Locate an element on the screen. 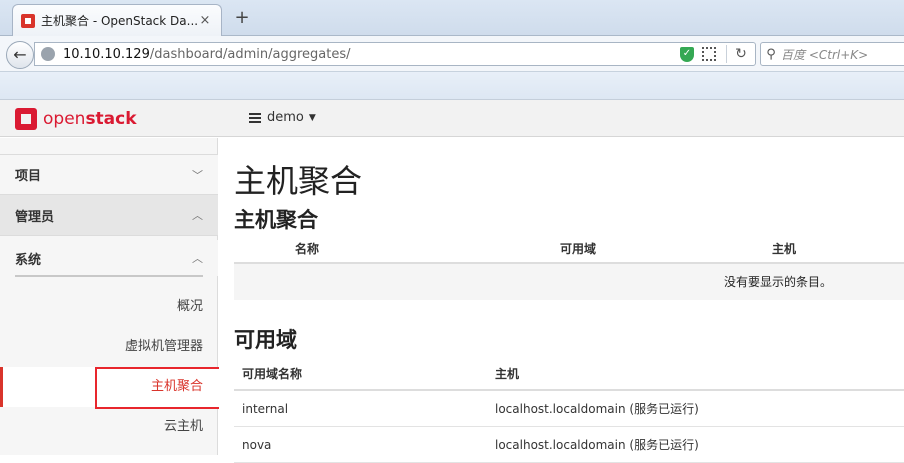 This screenshot has width=904, height=463. sidebar-section-label: 管理员 is located at coordinates (35, 217).